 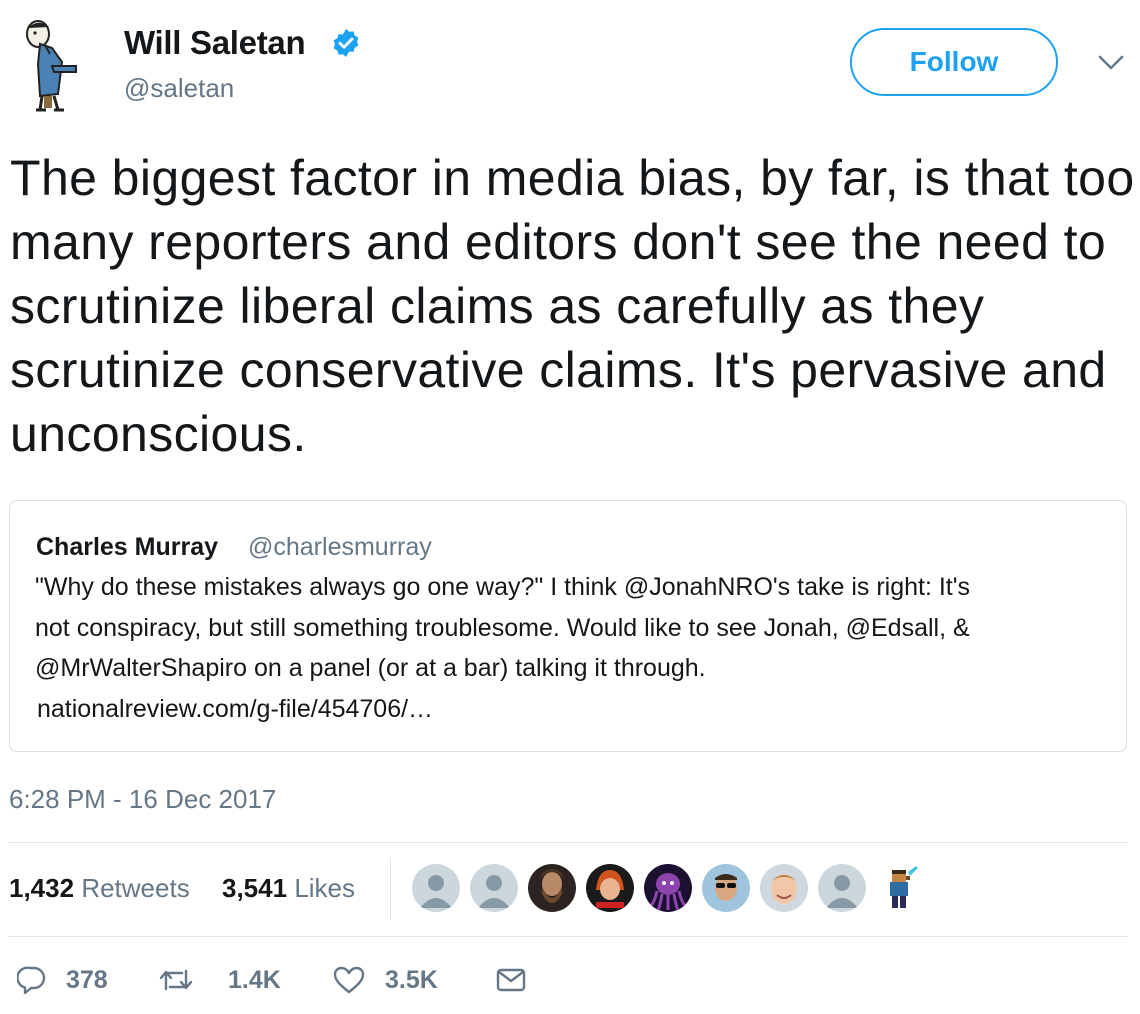 What do you see at coordinates (346, 43) in the screenshot?
I see `verified-badge-icon` at bounding box center [346, 43].